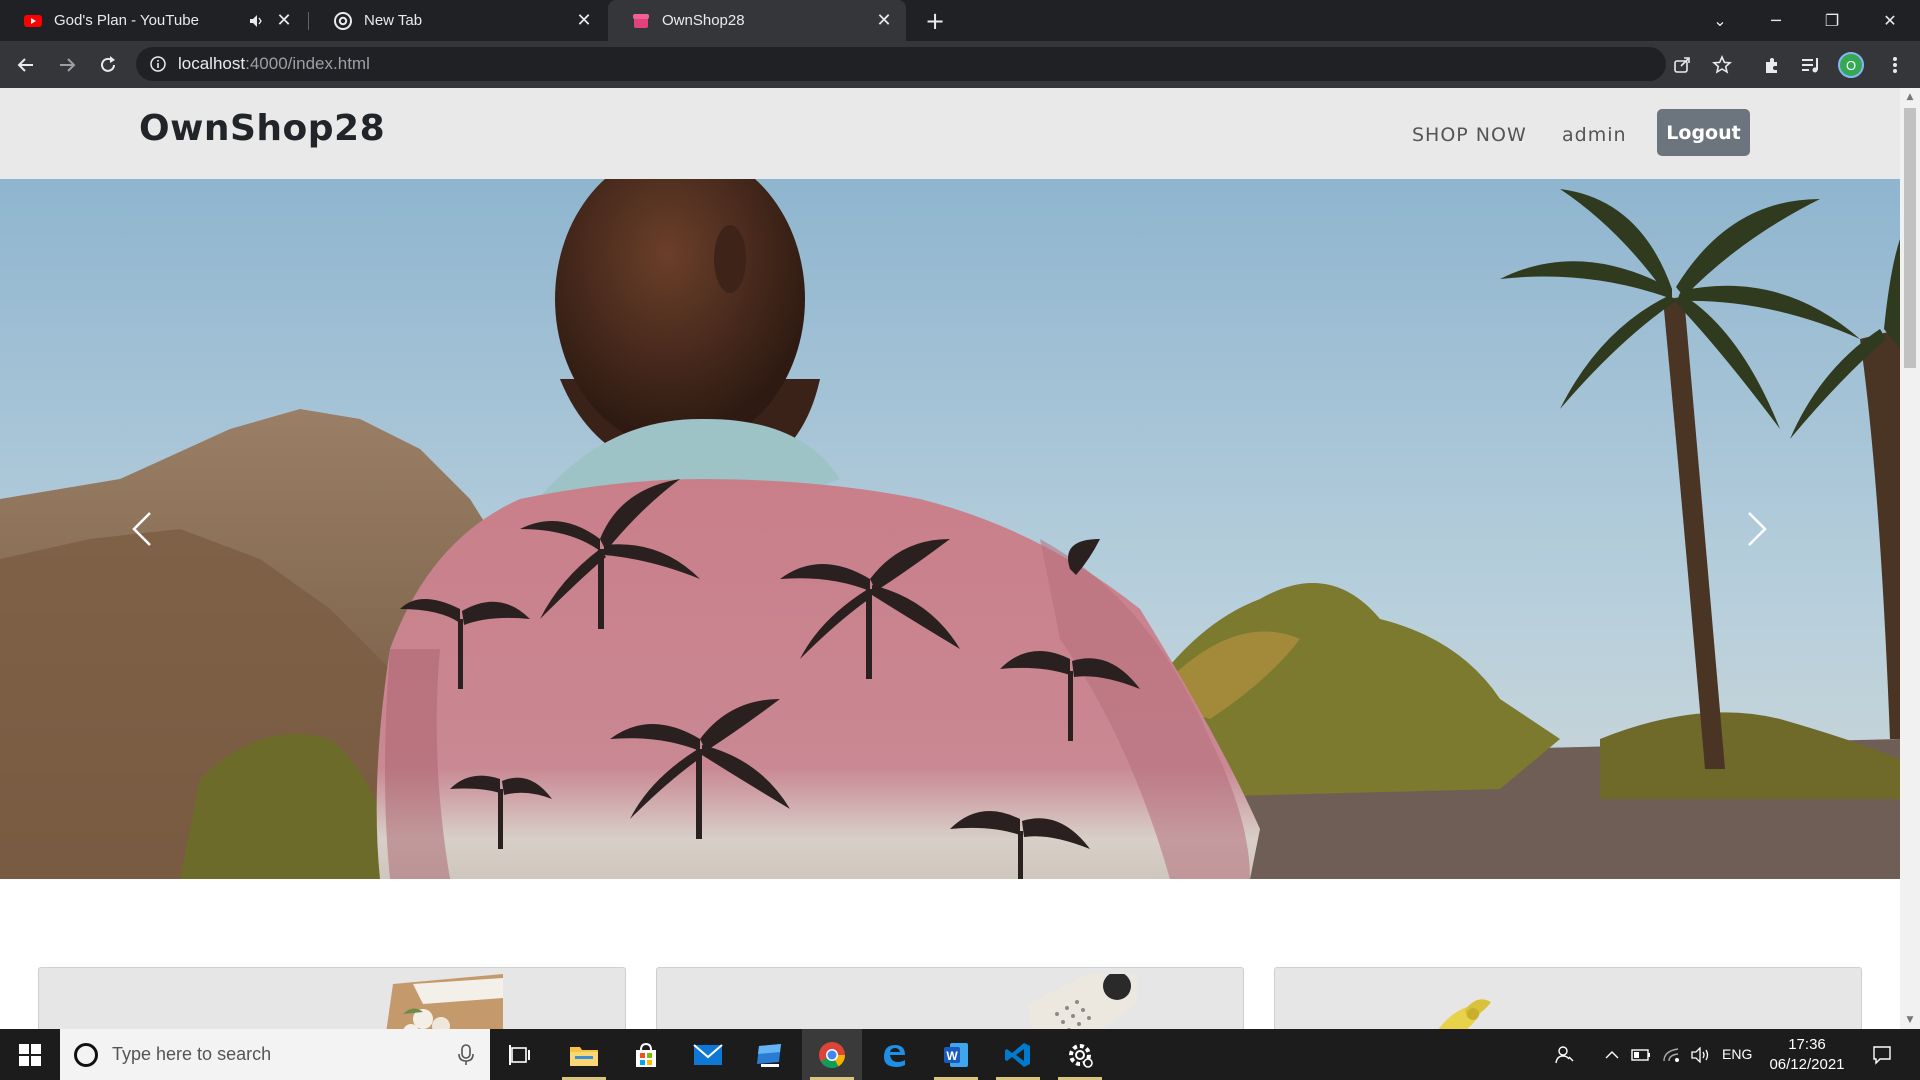 Image resolution: width=1920 pixels, height=1080 pixels. Describe the element at coordinates (1772, 65) in the screenshot. I see `extensions-icon` at that location.